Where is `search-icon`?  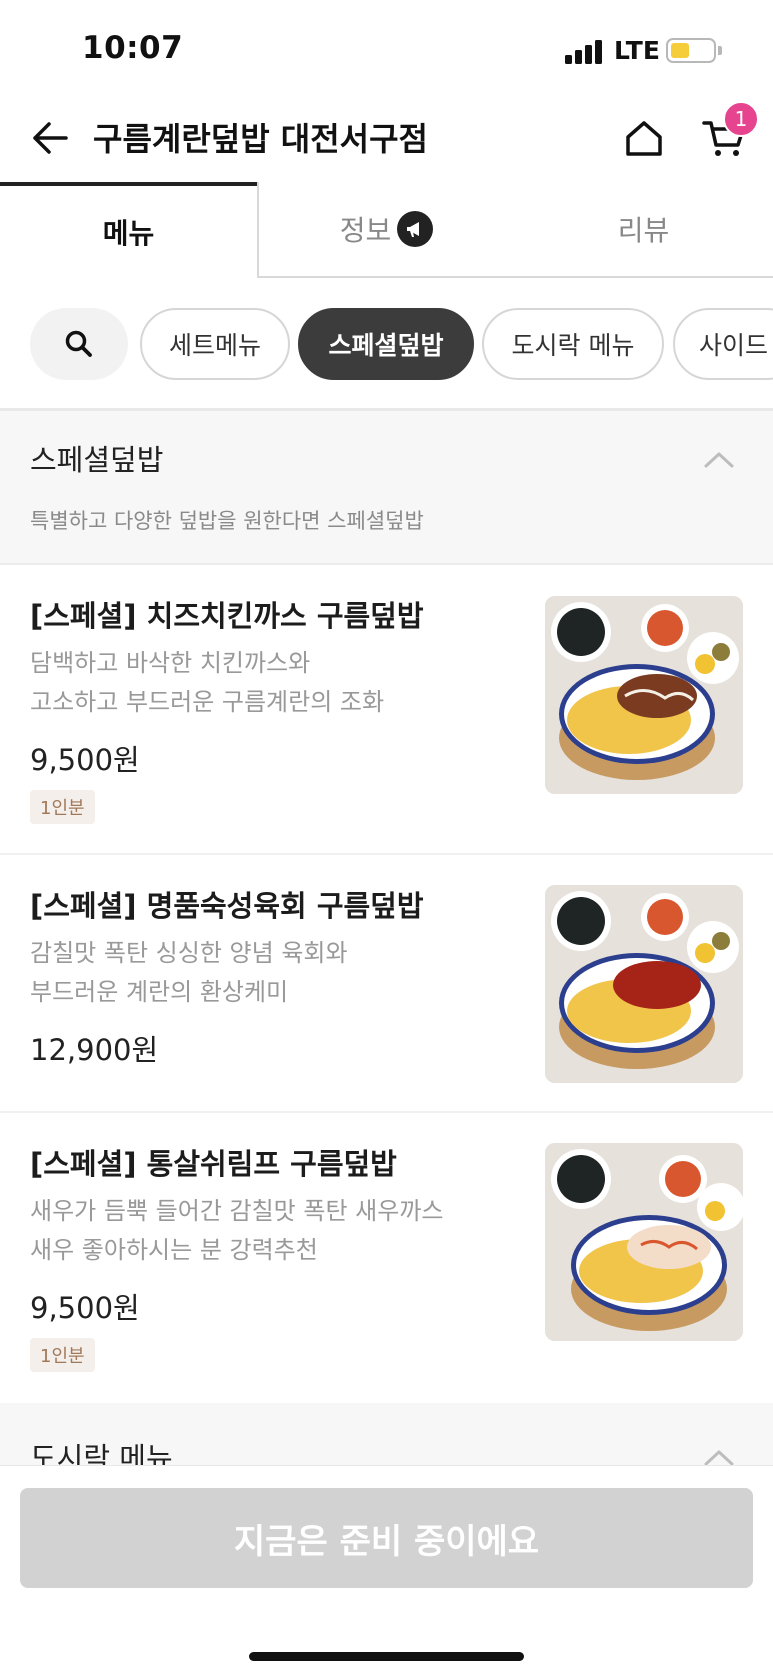 search-icon is located at coordinates (78, 343).